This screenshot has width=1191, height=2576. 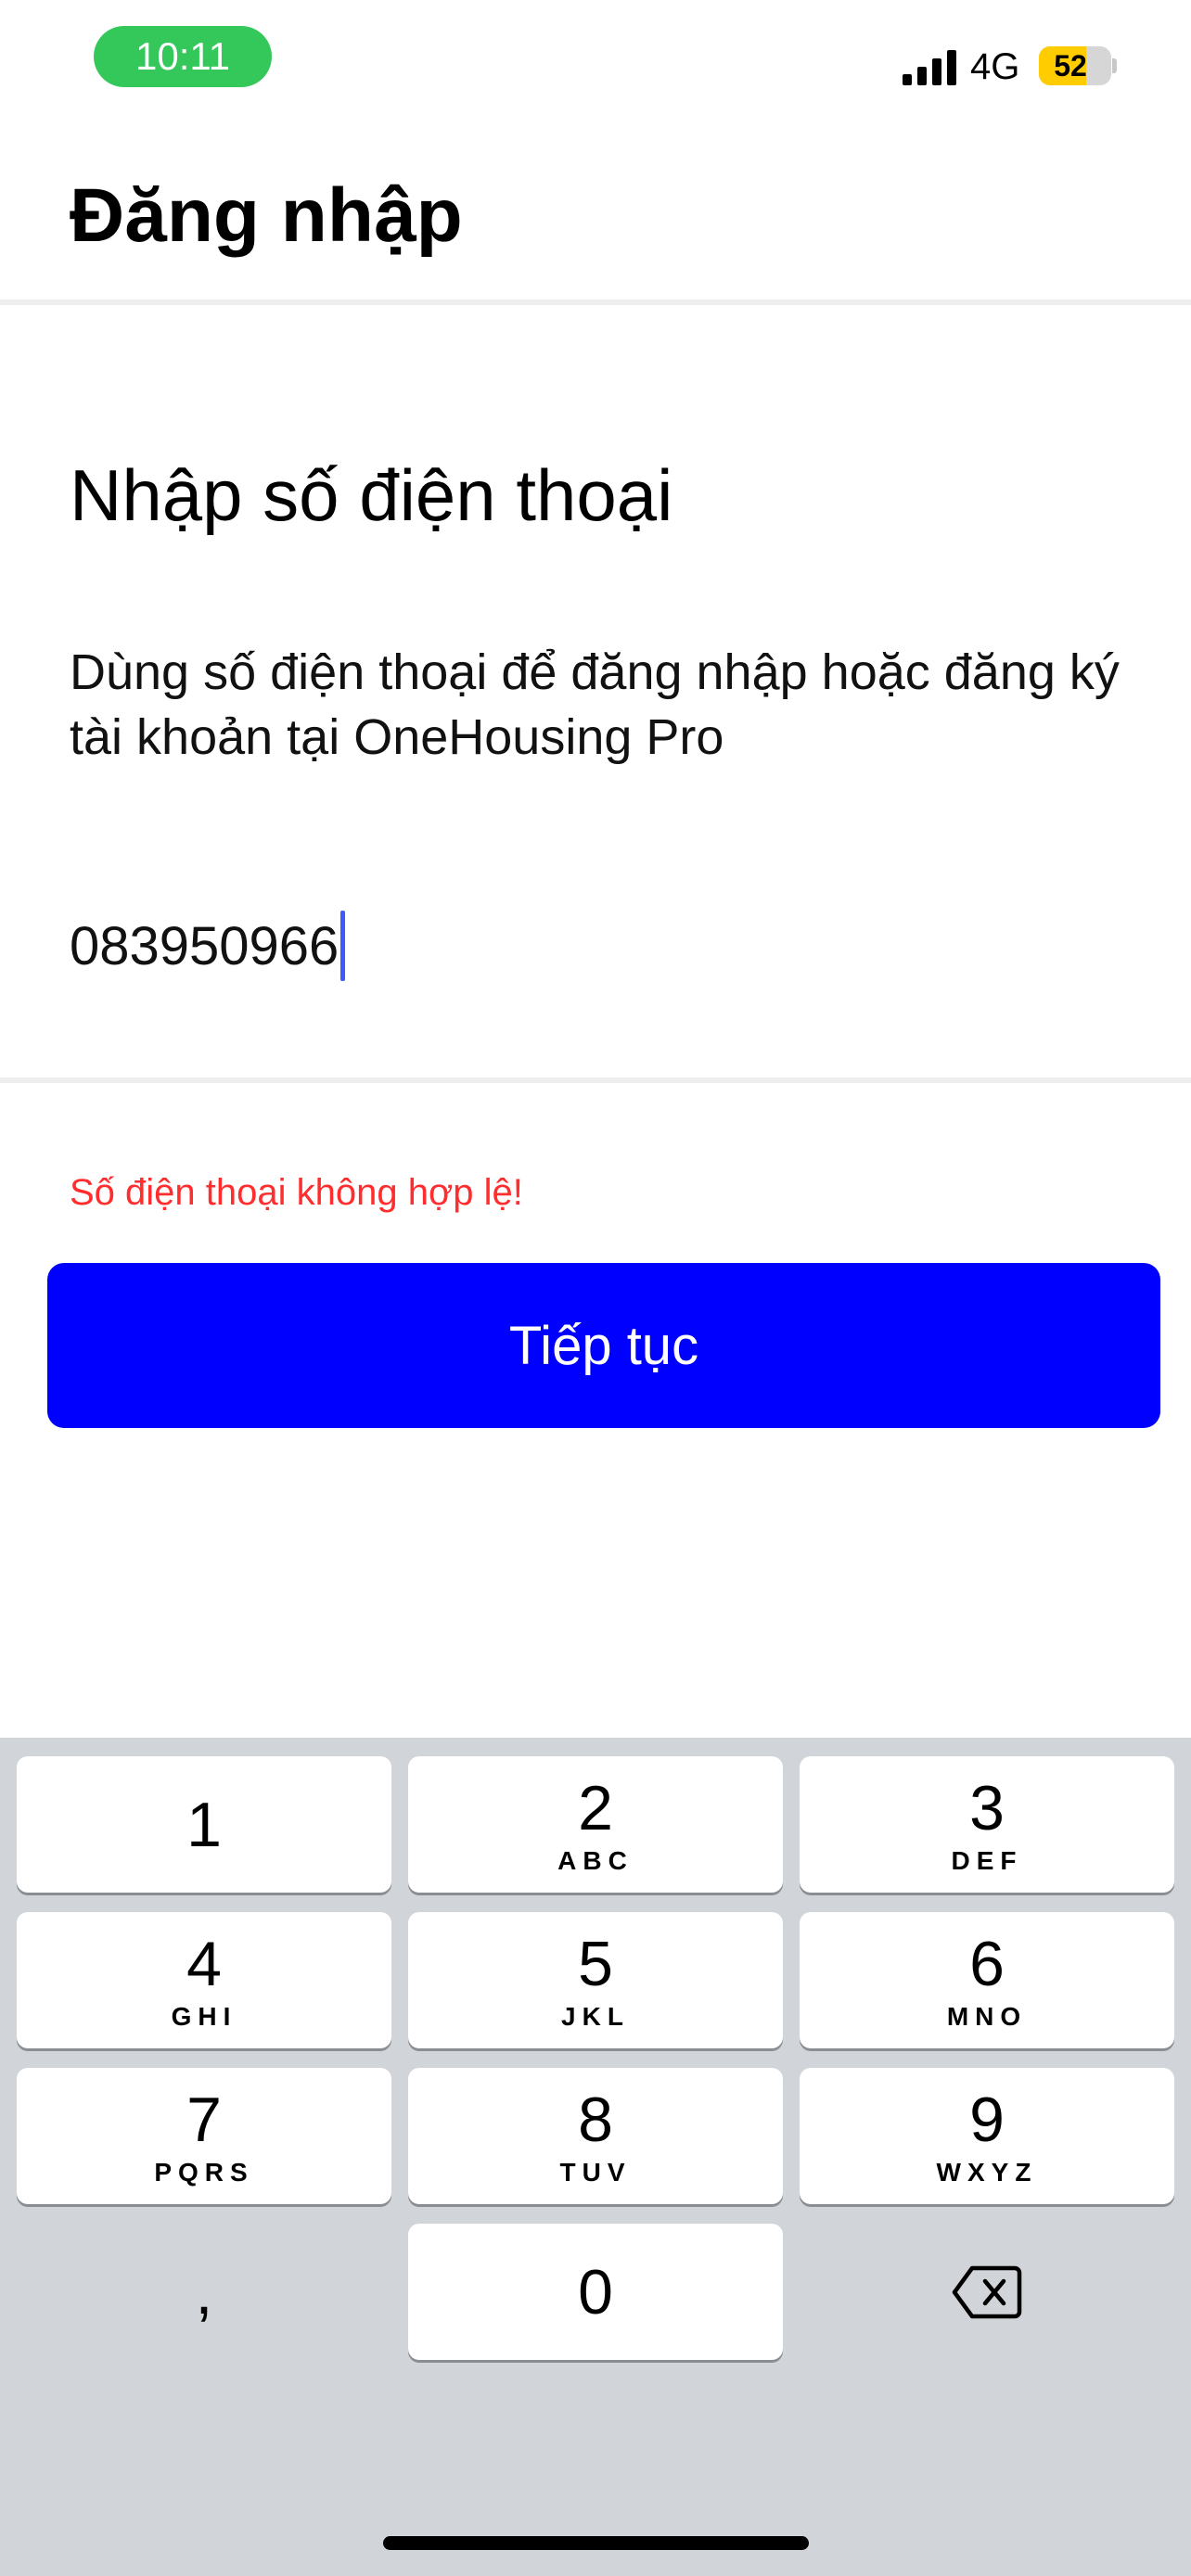 What do you see at coordinates (204, 2119) in the screenshot?
I see `key-digit: 7` at bounding box center [204, 2119].